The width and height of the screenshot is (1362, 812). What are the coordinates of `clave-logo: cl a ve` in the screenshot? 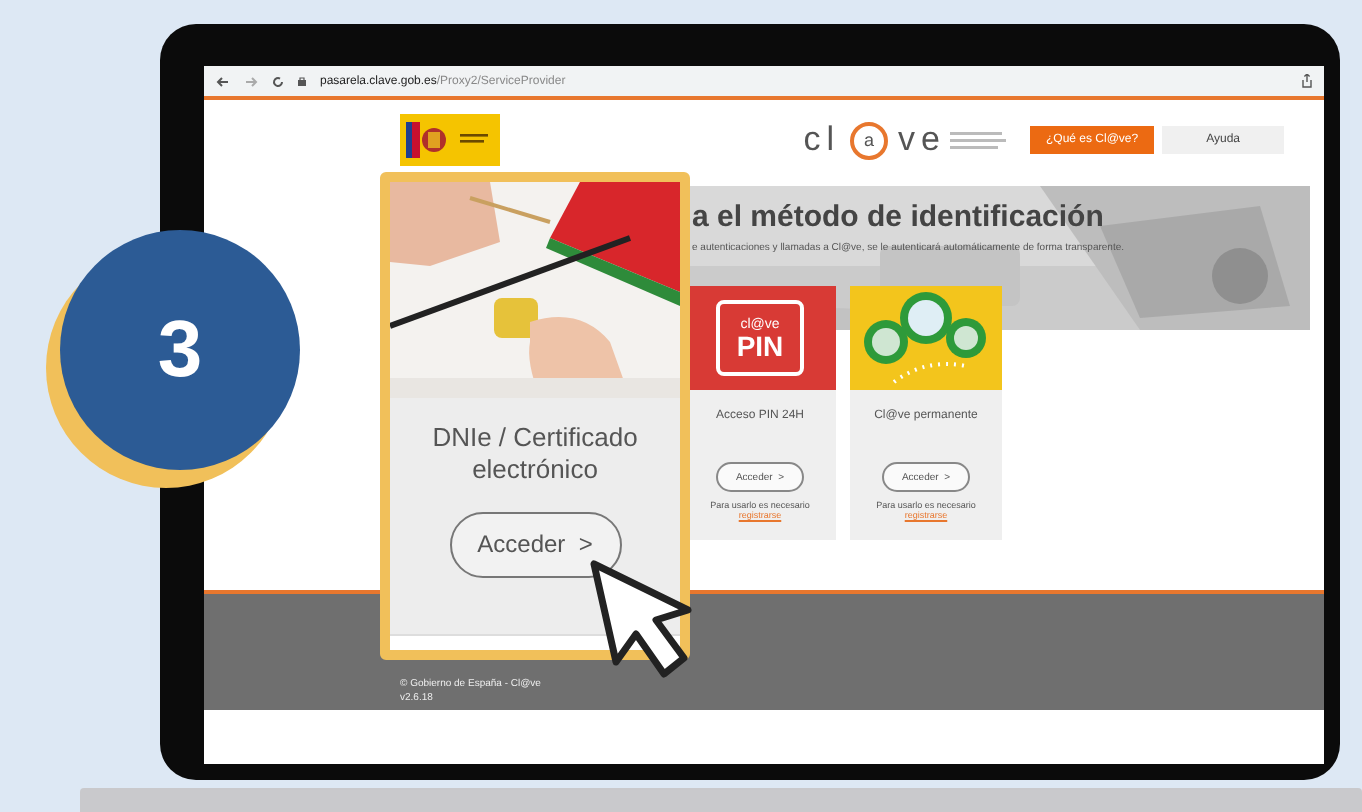 It's located at (906, 140).